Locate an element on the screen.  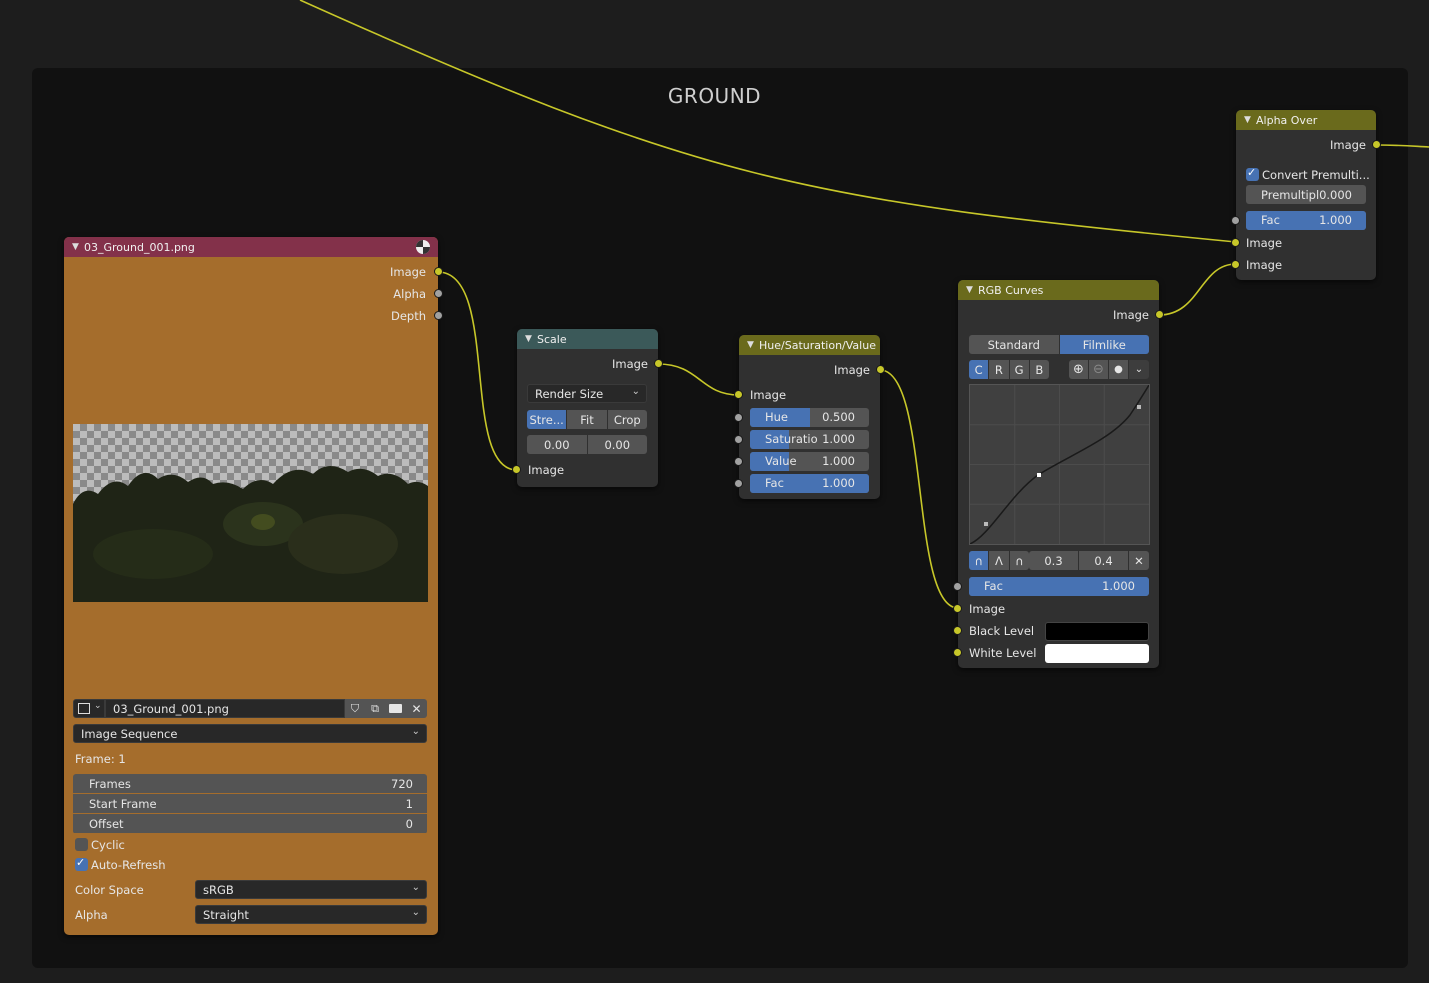
mode-fit: Fit is located at coordinates (587, 419).